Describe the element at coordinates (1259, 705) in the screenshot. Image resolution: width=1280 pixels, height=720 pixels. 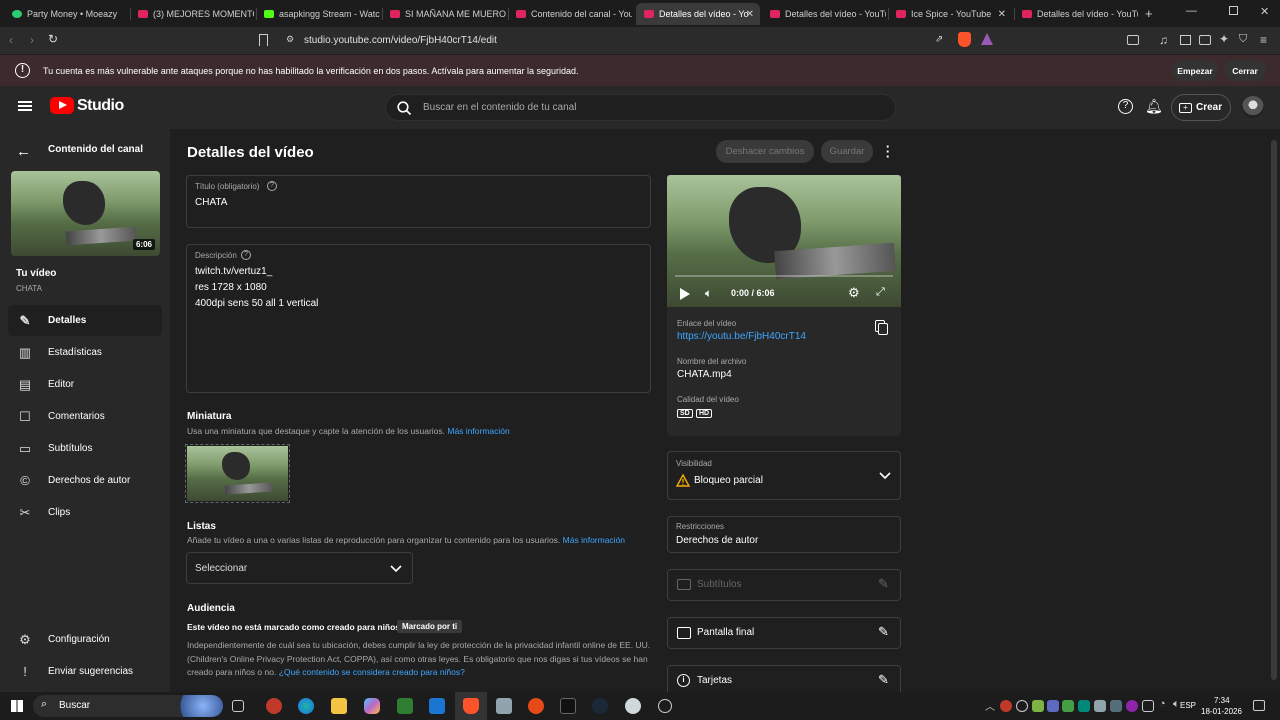
I see `notifications-icon` at that location.